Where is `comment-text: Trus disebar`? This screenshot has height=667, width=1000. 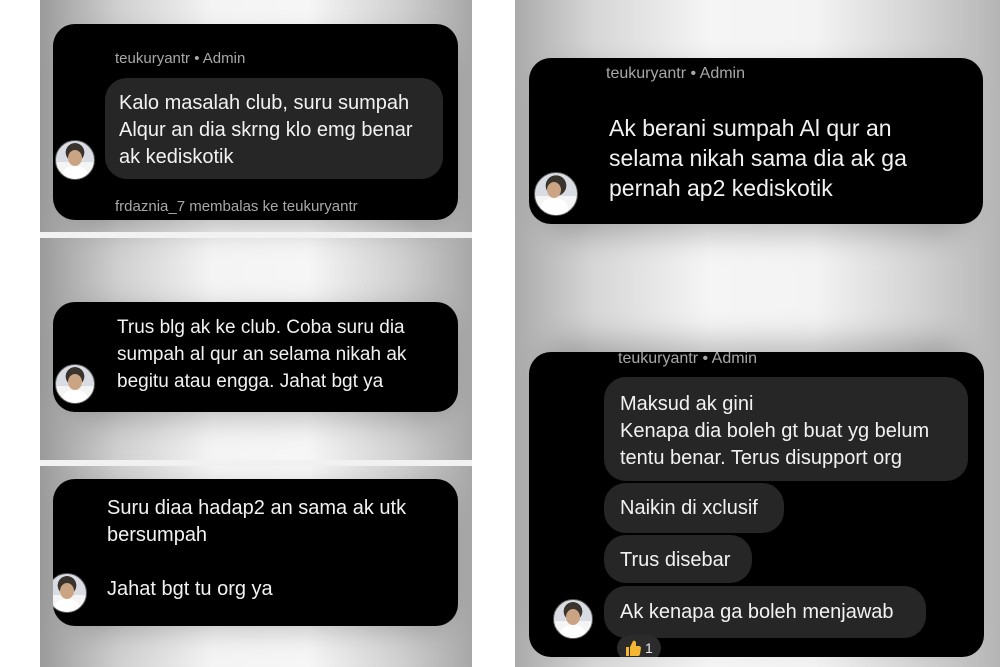 comment-text: Trus disebar is located at coordinates (675, 560).